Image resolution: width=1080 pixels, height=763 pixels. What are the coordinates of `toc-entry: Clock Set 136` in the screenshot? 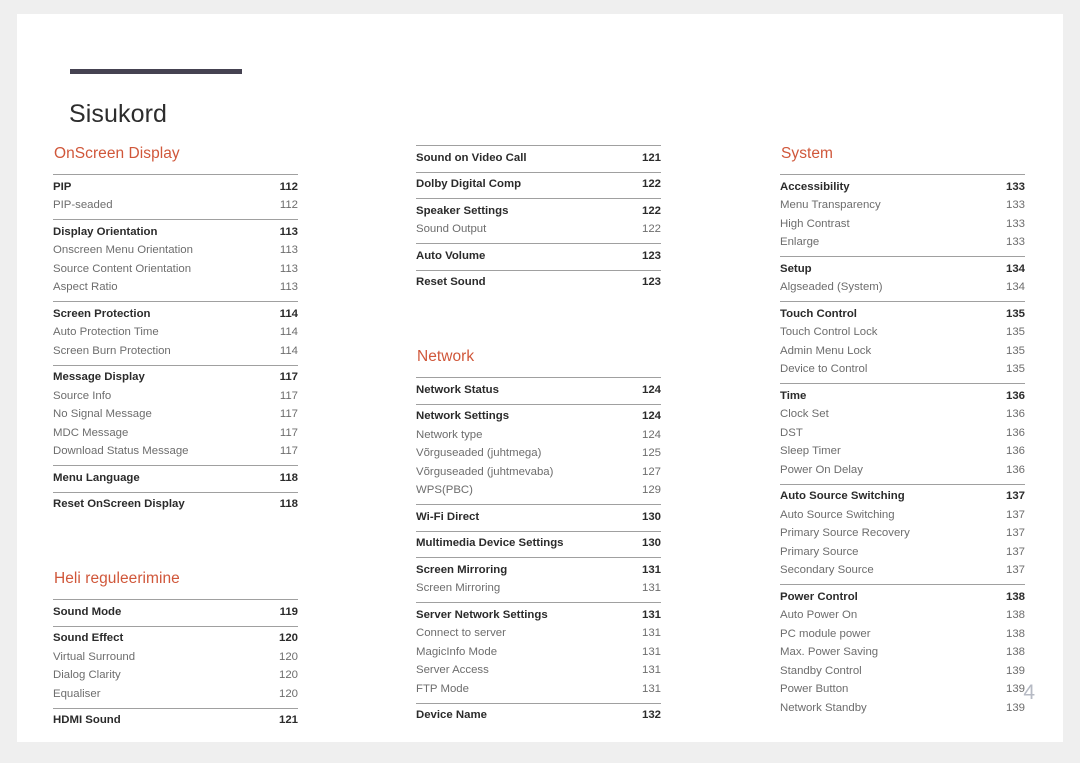 It's located at (902, 415).